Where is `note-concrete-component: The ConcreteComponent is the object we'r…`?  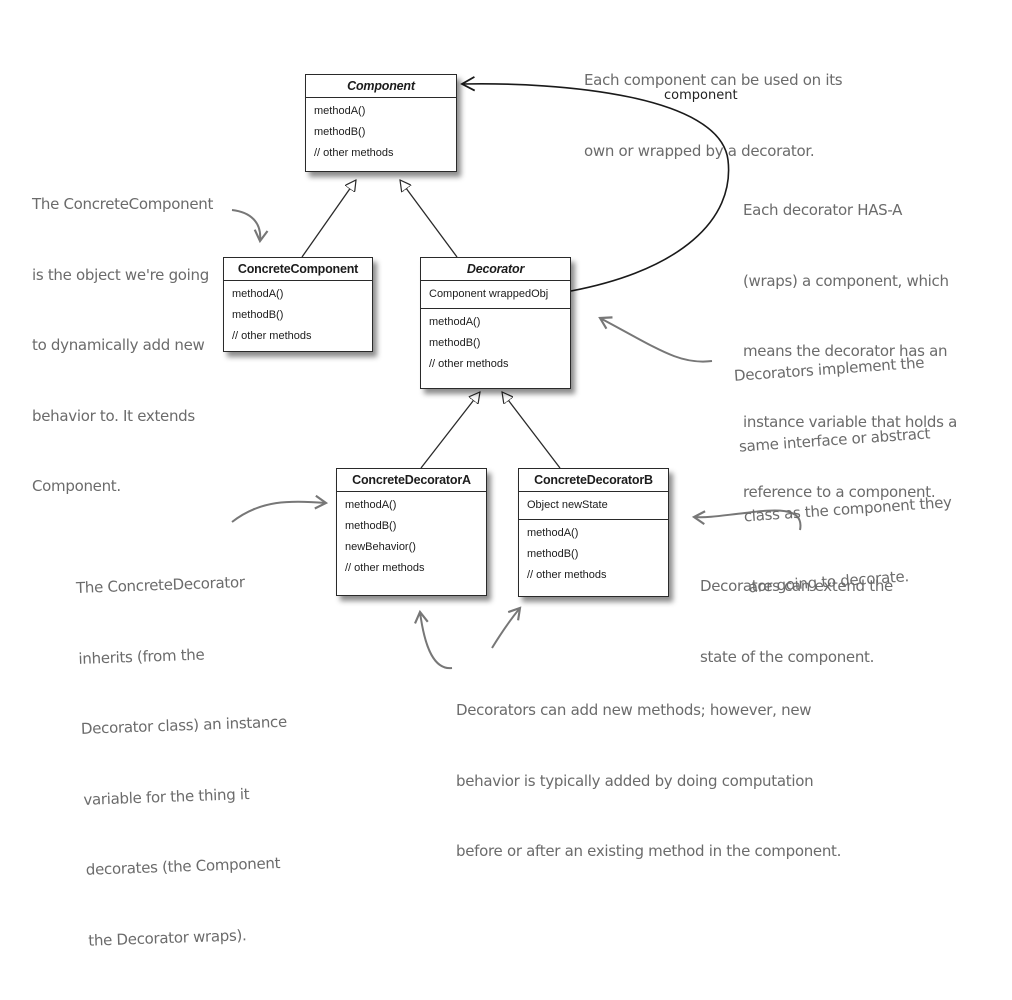
note-concrete-component: The ConcreteComponent is the object we'r… is located at coordinates (122, 346).